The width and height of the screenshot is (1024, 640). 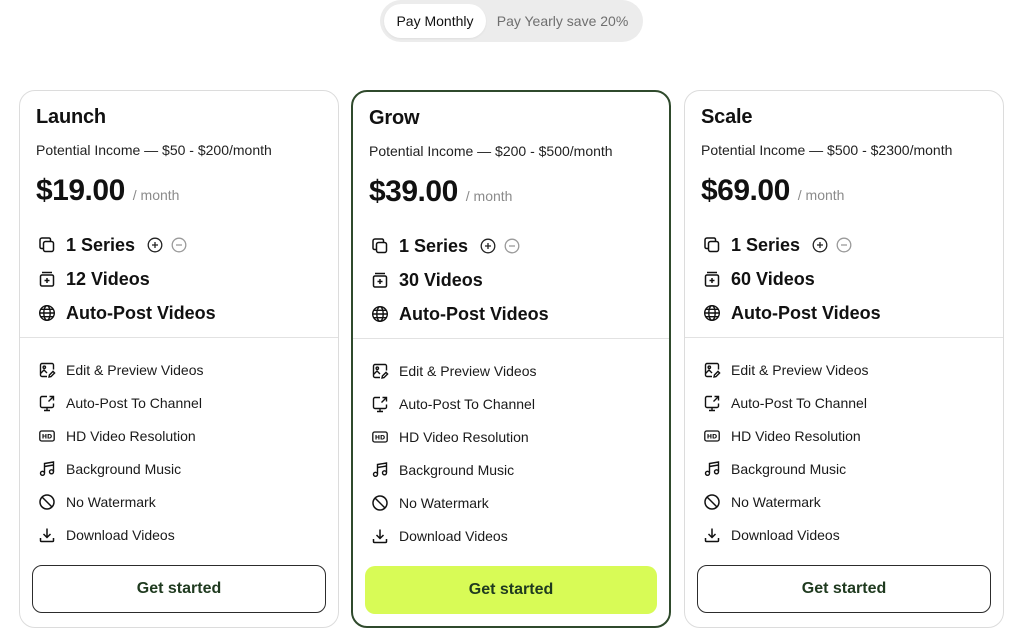 What do you see at coordinates (491, 151) in the screenshot?
I see `potential-income: Potential Income — $200 - $500/month` at bounding box center [491, 151].